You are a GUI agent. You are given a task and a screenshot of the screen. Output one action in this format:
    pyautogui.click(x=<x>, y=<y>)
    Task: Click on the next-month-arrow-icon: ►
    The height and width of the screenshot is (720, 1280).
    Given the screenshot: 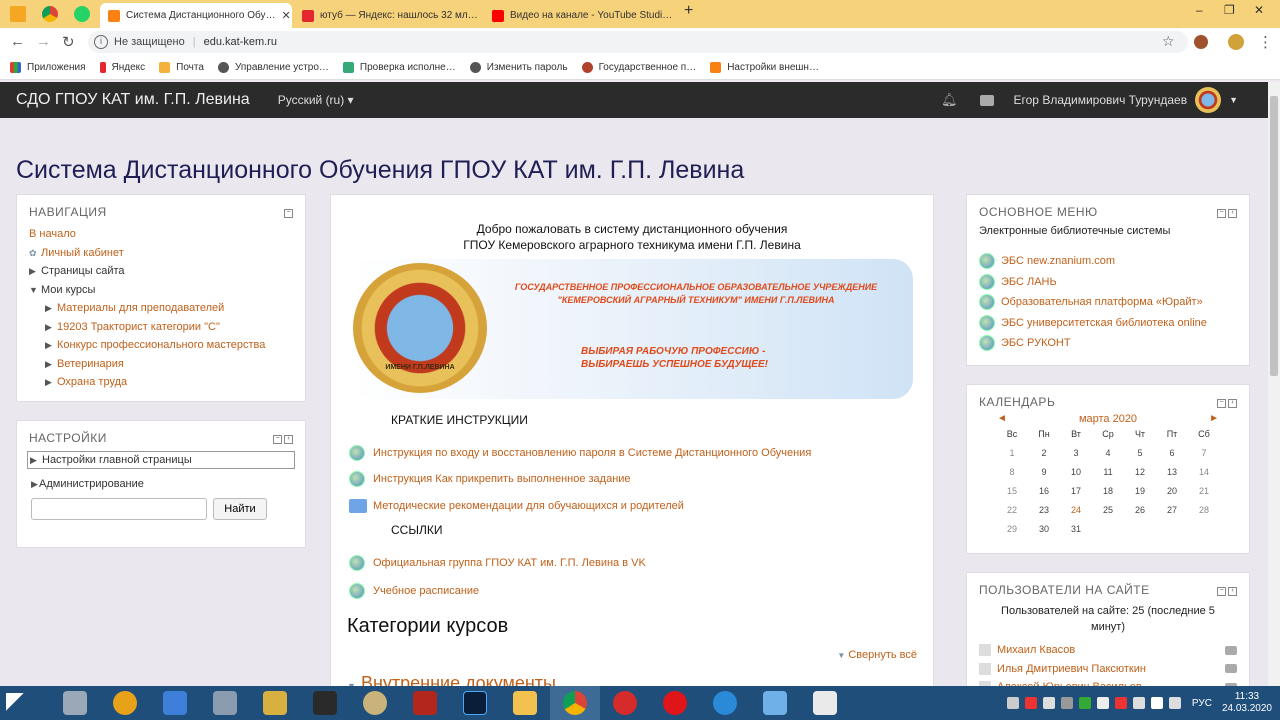 What is the action you would take?
    pyautogui.click(x=1214, y=419)
    